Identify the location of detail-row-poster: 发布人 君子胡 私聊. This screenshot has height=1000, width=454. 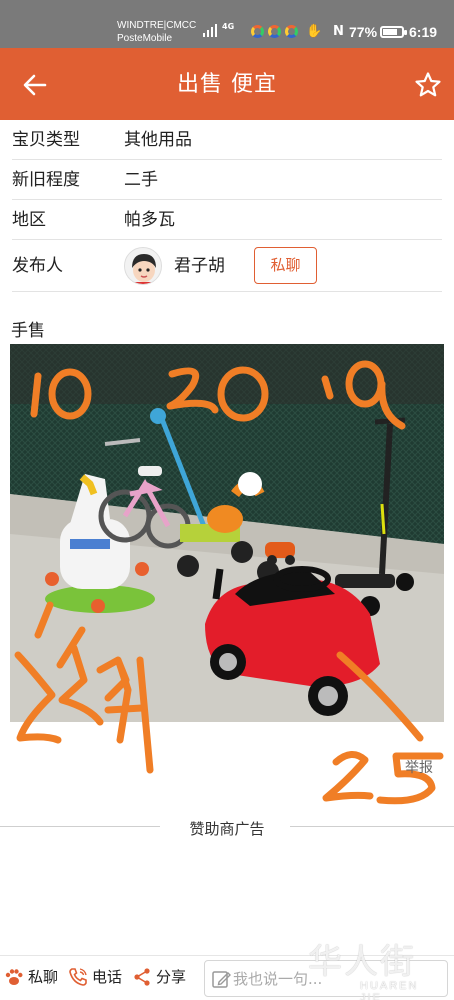
(227, 266).